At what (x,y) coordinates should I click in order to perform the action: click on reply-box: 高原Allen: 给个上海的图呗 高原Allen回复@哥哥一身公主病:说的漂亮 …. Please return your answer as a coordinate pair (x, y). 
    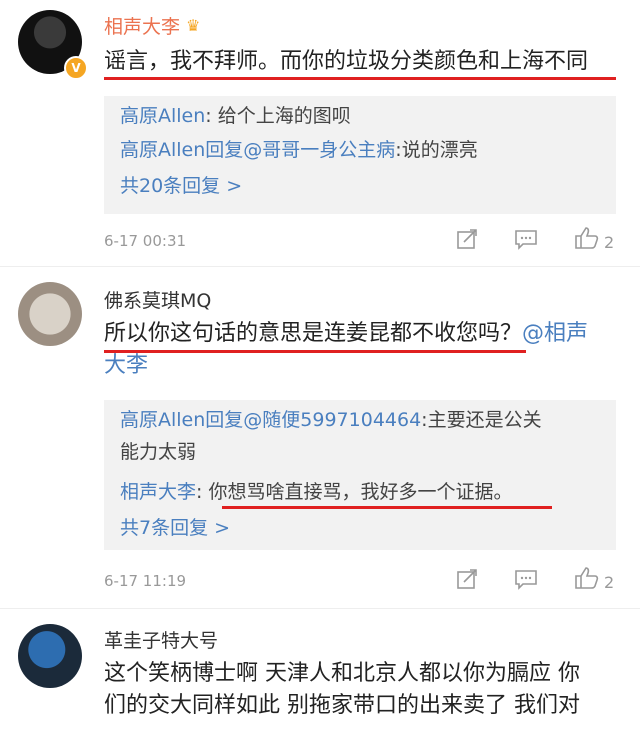
    Looking at the image, I should click on (360, 155).